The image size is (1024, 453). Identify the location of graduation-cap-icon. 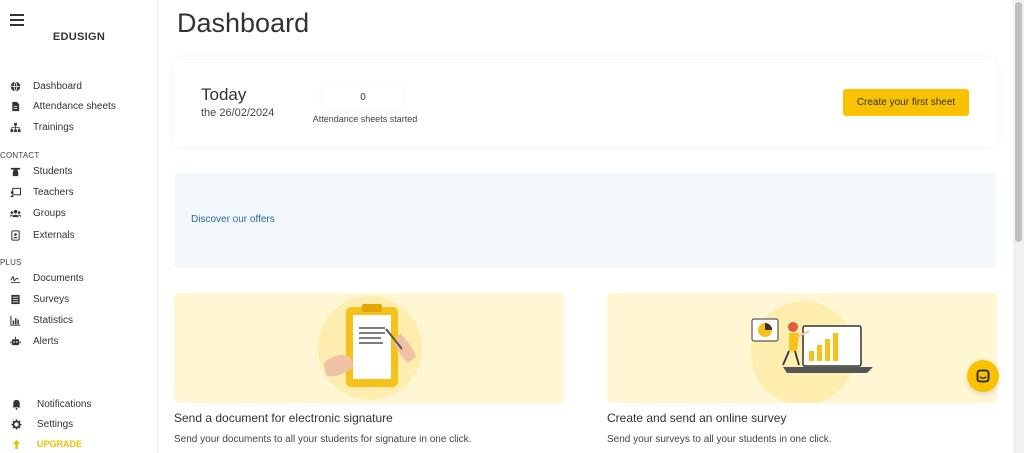
(15, 171).